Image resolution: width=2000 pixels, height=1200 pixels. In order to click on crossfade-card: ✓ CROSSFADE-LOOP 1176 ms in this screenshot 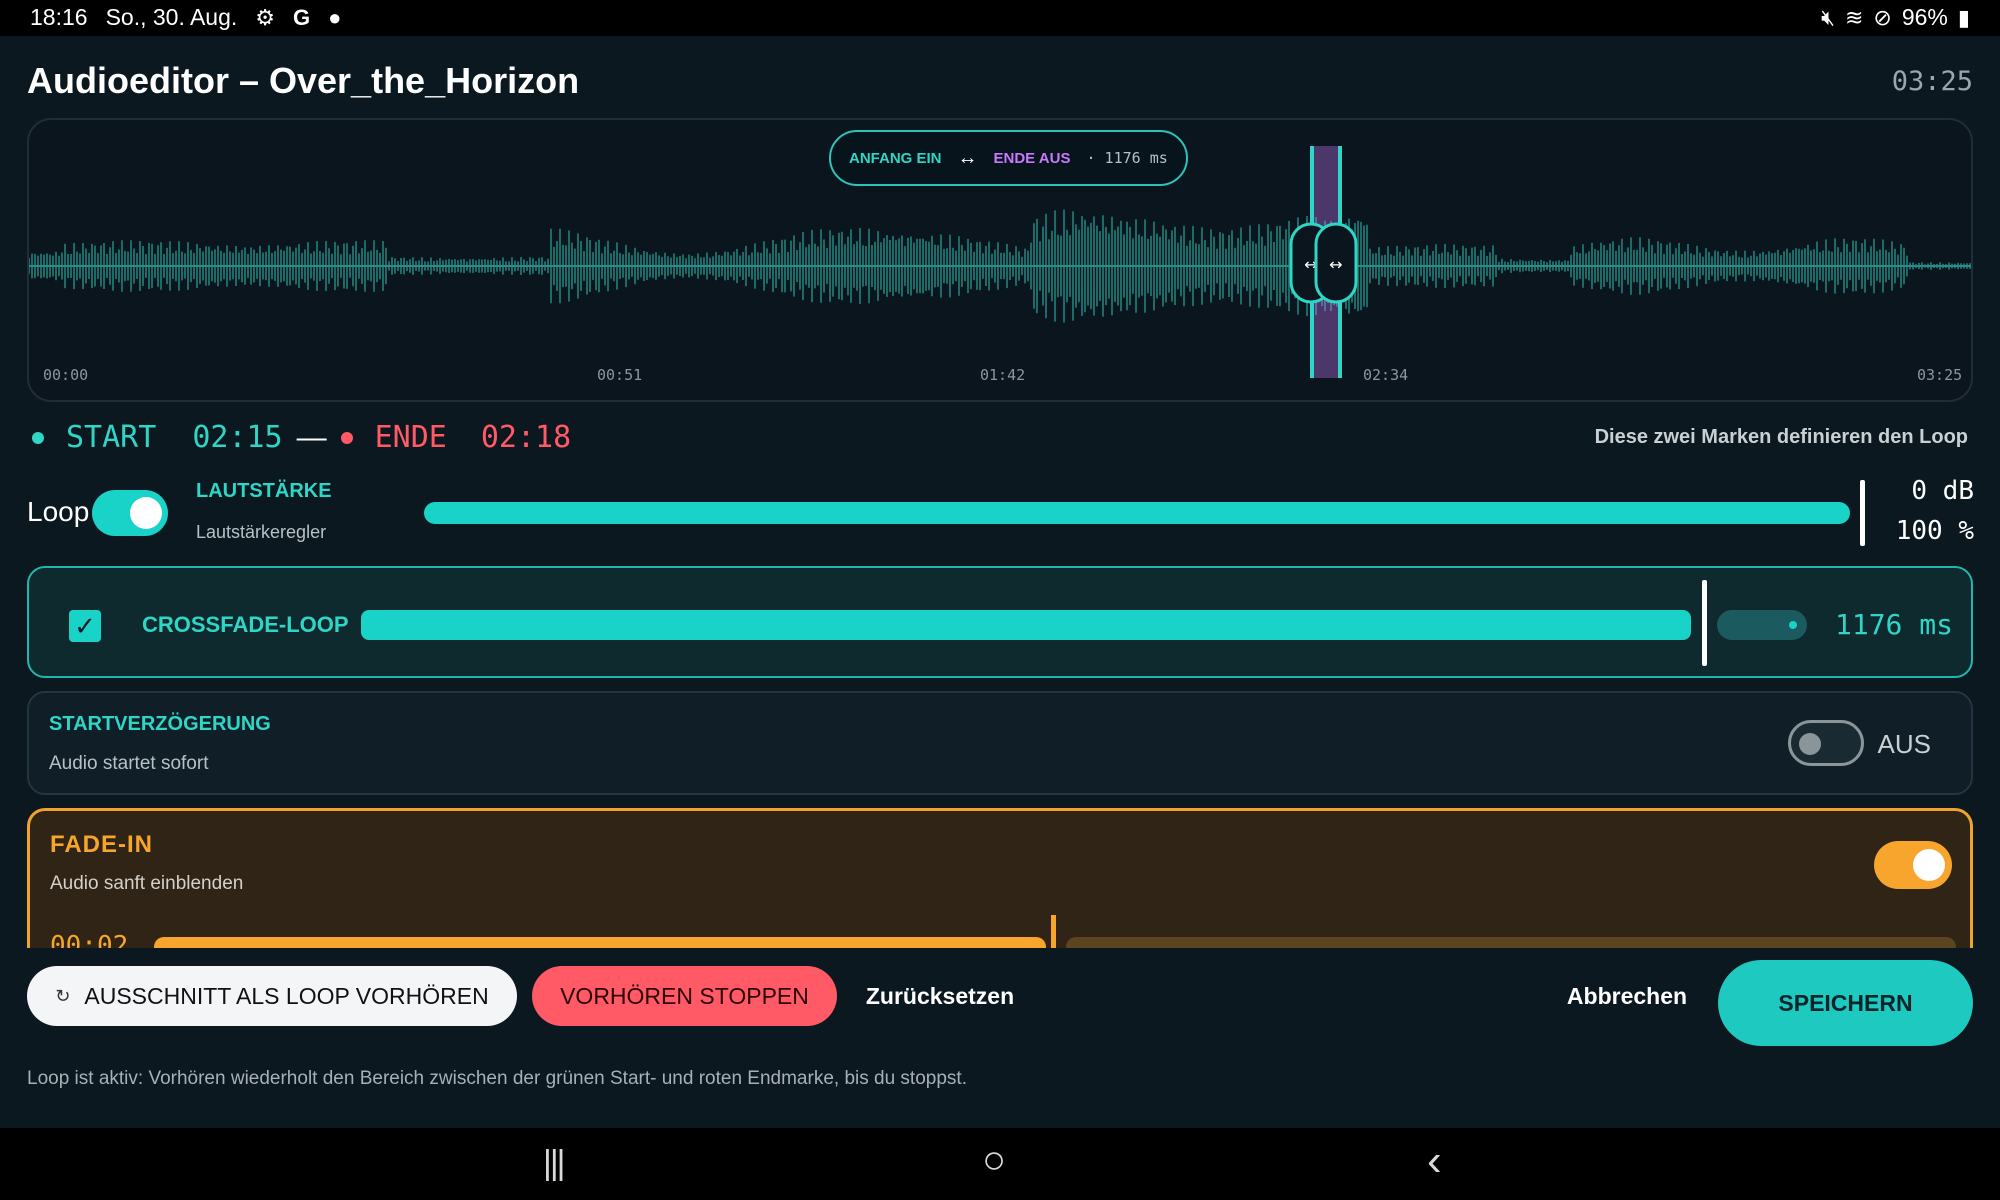, I will do `click(1000, 622)`.